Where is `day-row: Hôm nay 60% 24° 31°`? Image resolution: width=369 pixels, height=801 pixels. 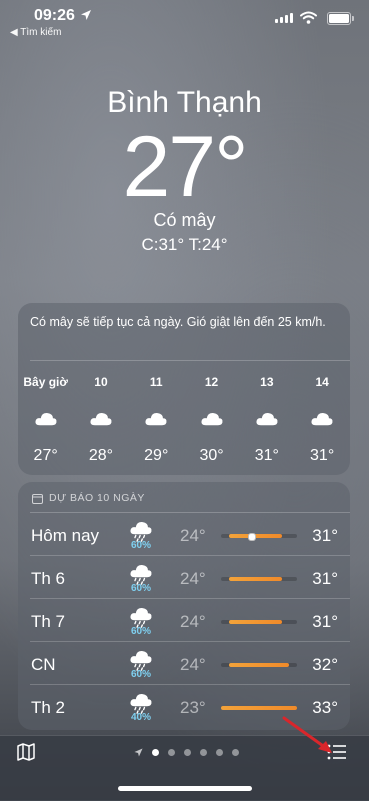
day-row: Hôm nay 60% 24° 31° is located at coordinates (184, 534).